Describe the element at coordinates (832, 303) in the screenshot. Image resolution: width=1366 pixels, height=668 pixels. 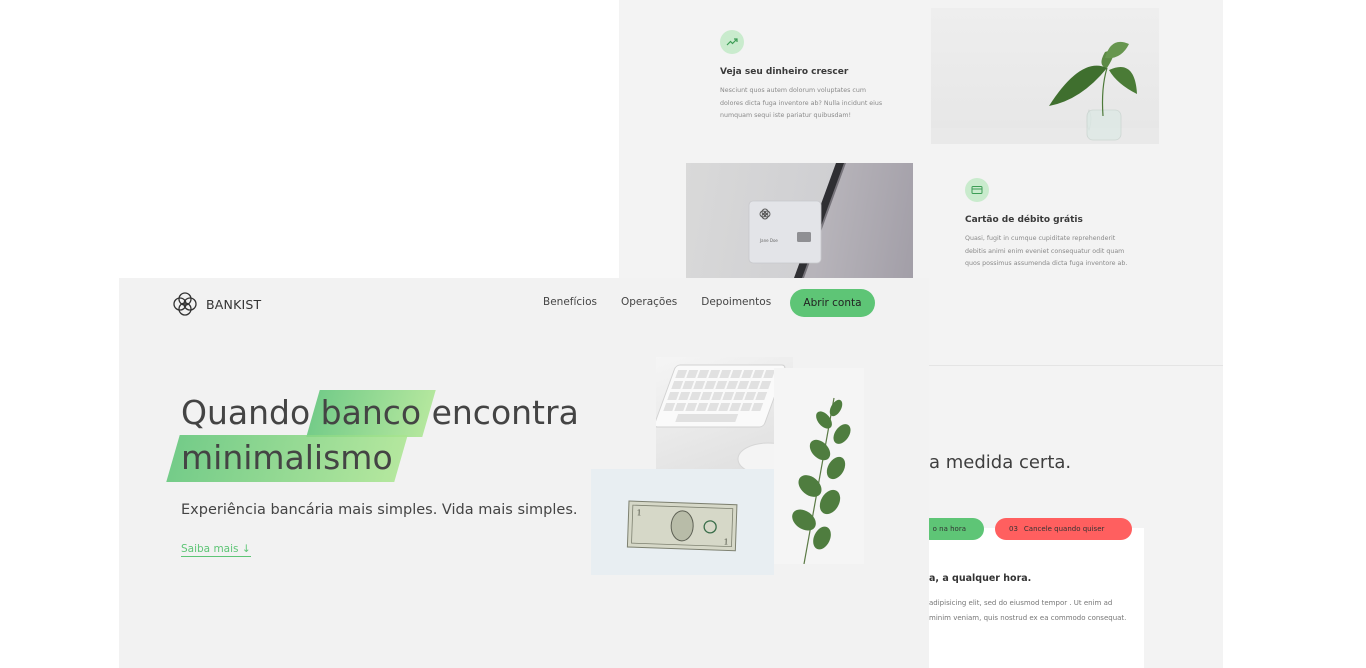
I see `open-account-button: Abrir conta` at that location.